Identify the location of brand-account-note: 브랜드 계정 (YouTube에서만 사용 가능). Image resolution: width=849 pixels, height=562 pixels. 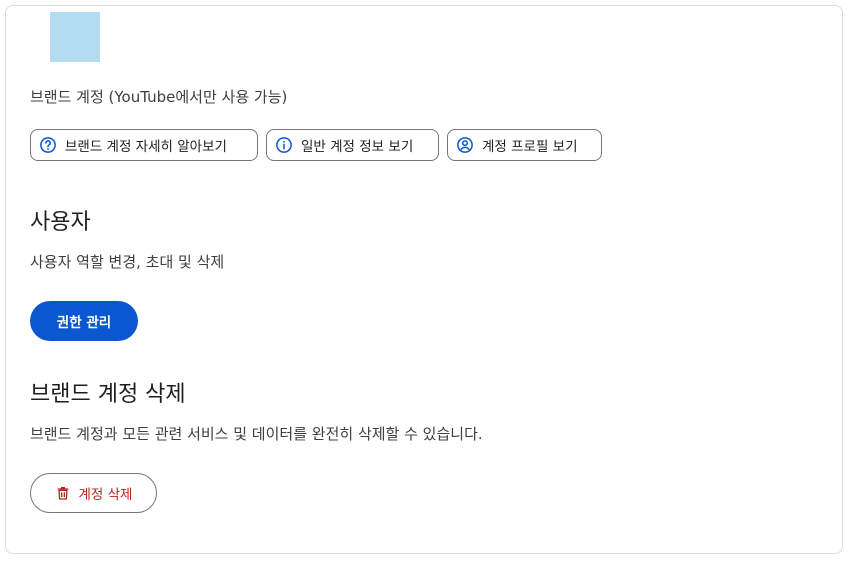
(159, 97).